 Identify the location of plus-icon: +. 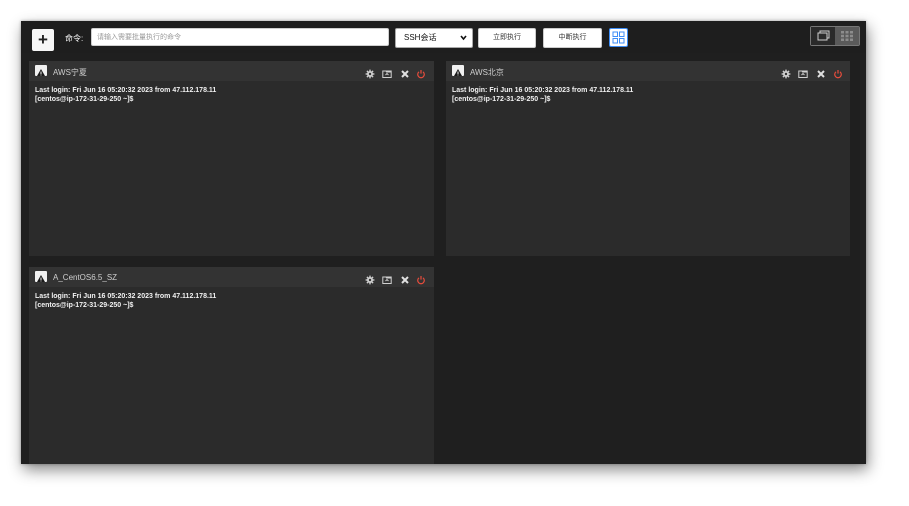
(43, 39).